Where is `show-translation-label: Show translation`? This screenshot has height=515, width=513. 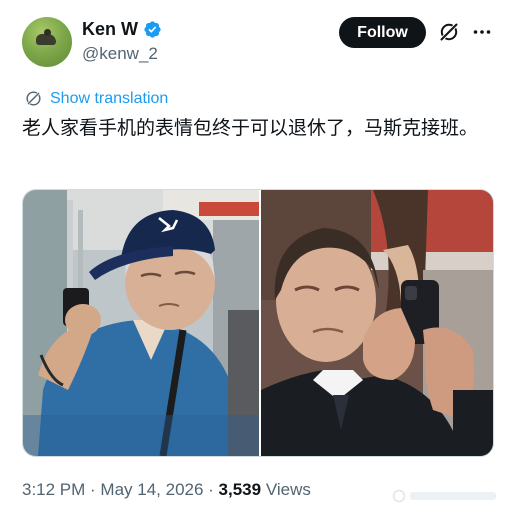 show-translation-label: Show translation is located at coordinates (109, 99).